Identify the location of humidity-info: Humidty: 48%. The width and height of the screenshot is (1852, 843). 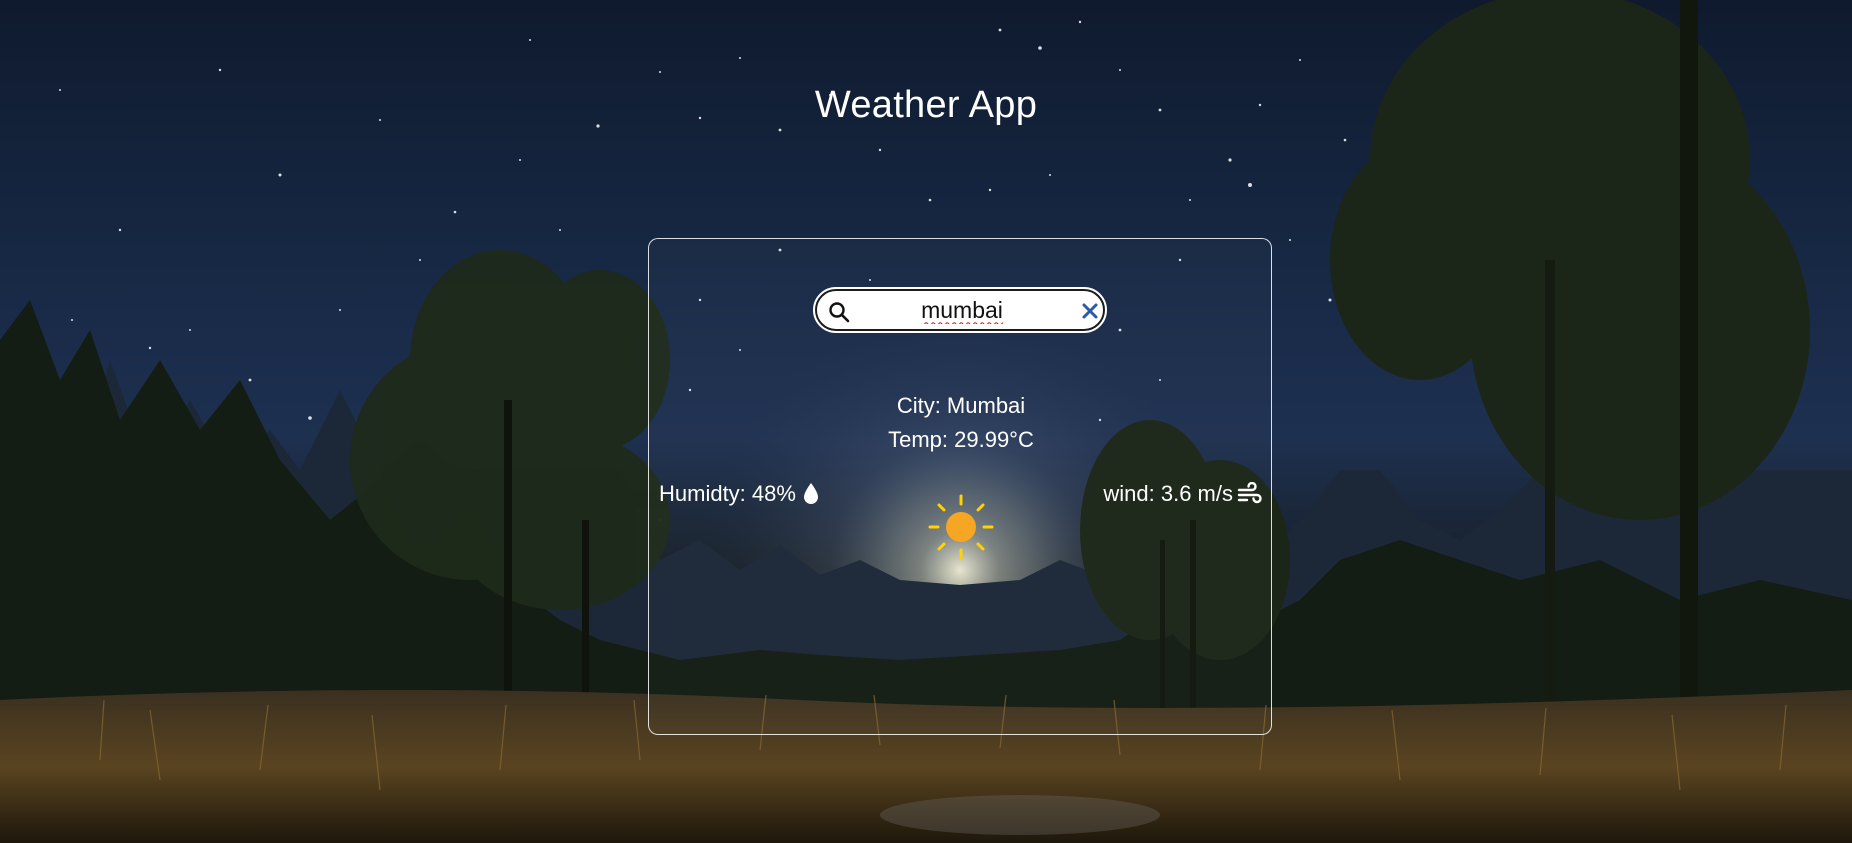
(739, 494).